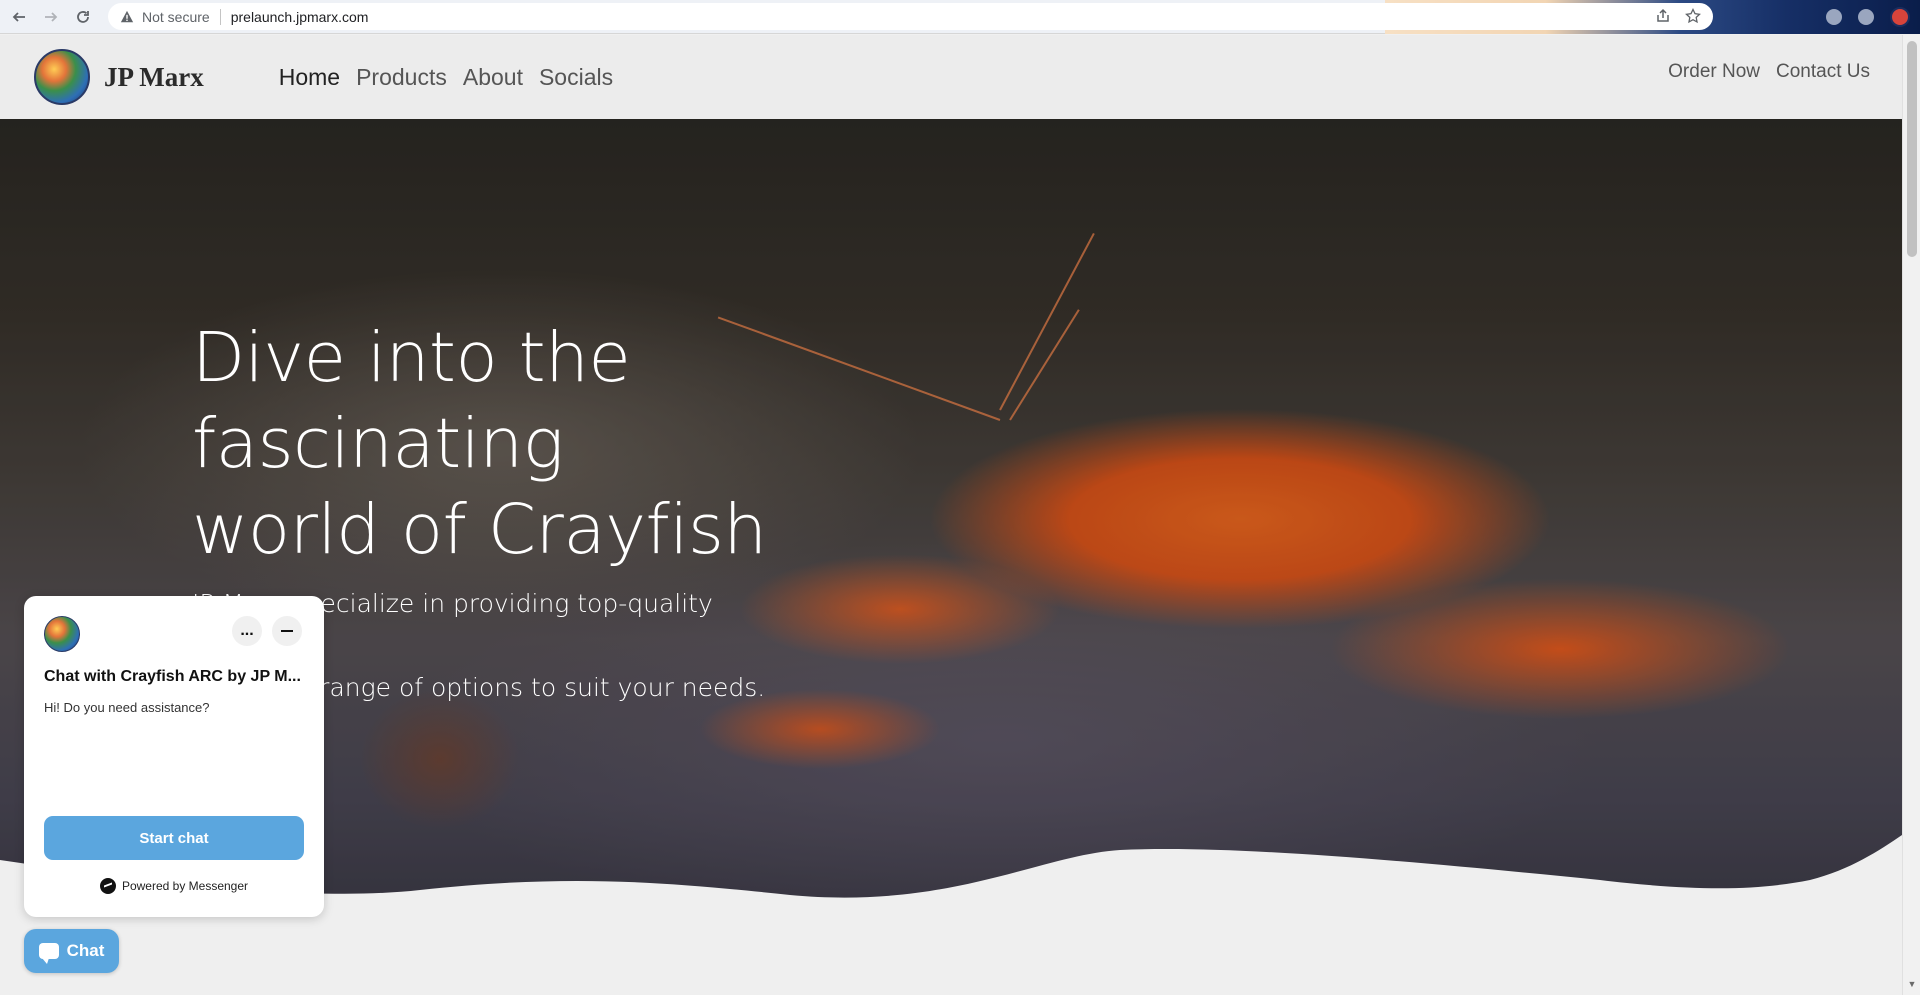  Describe the element at coordinates (176, 17) in the screenshot. I see `security-label: Not secure` at that location.